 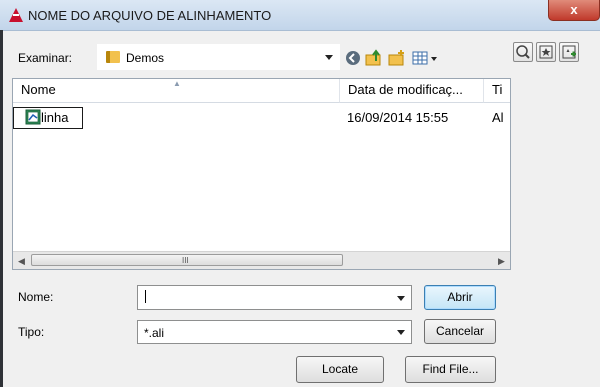 I want to click on search-web-icon, so click(x=523, y=52).